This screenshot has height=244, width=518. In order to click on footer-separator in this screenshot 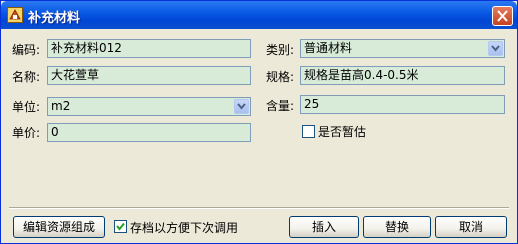, I will do `click(259, 208)`.